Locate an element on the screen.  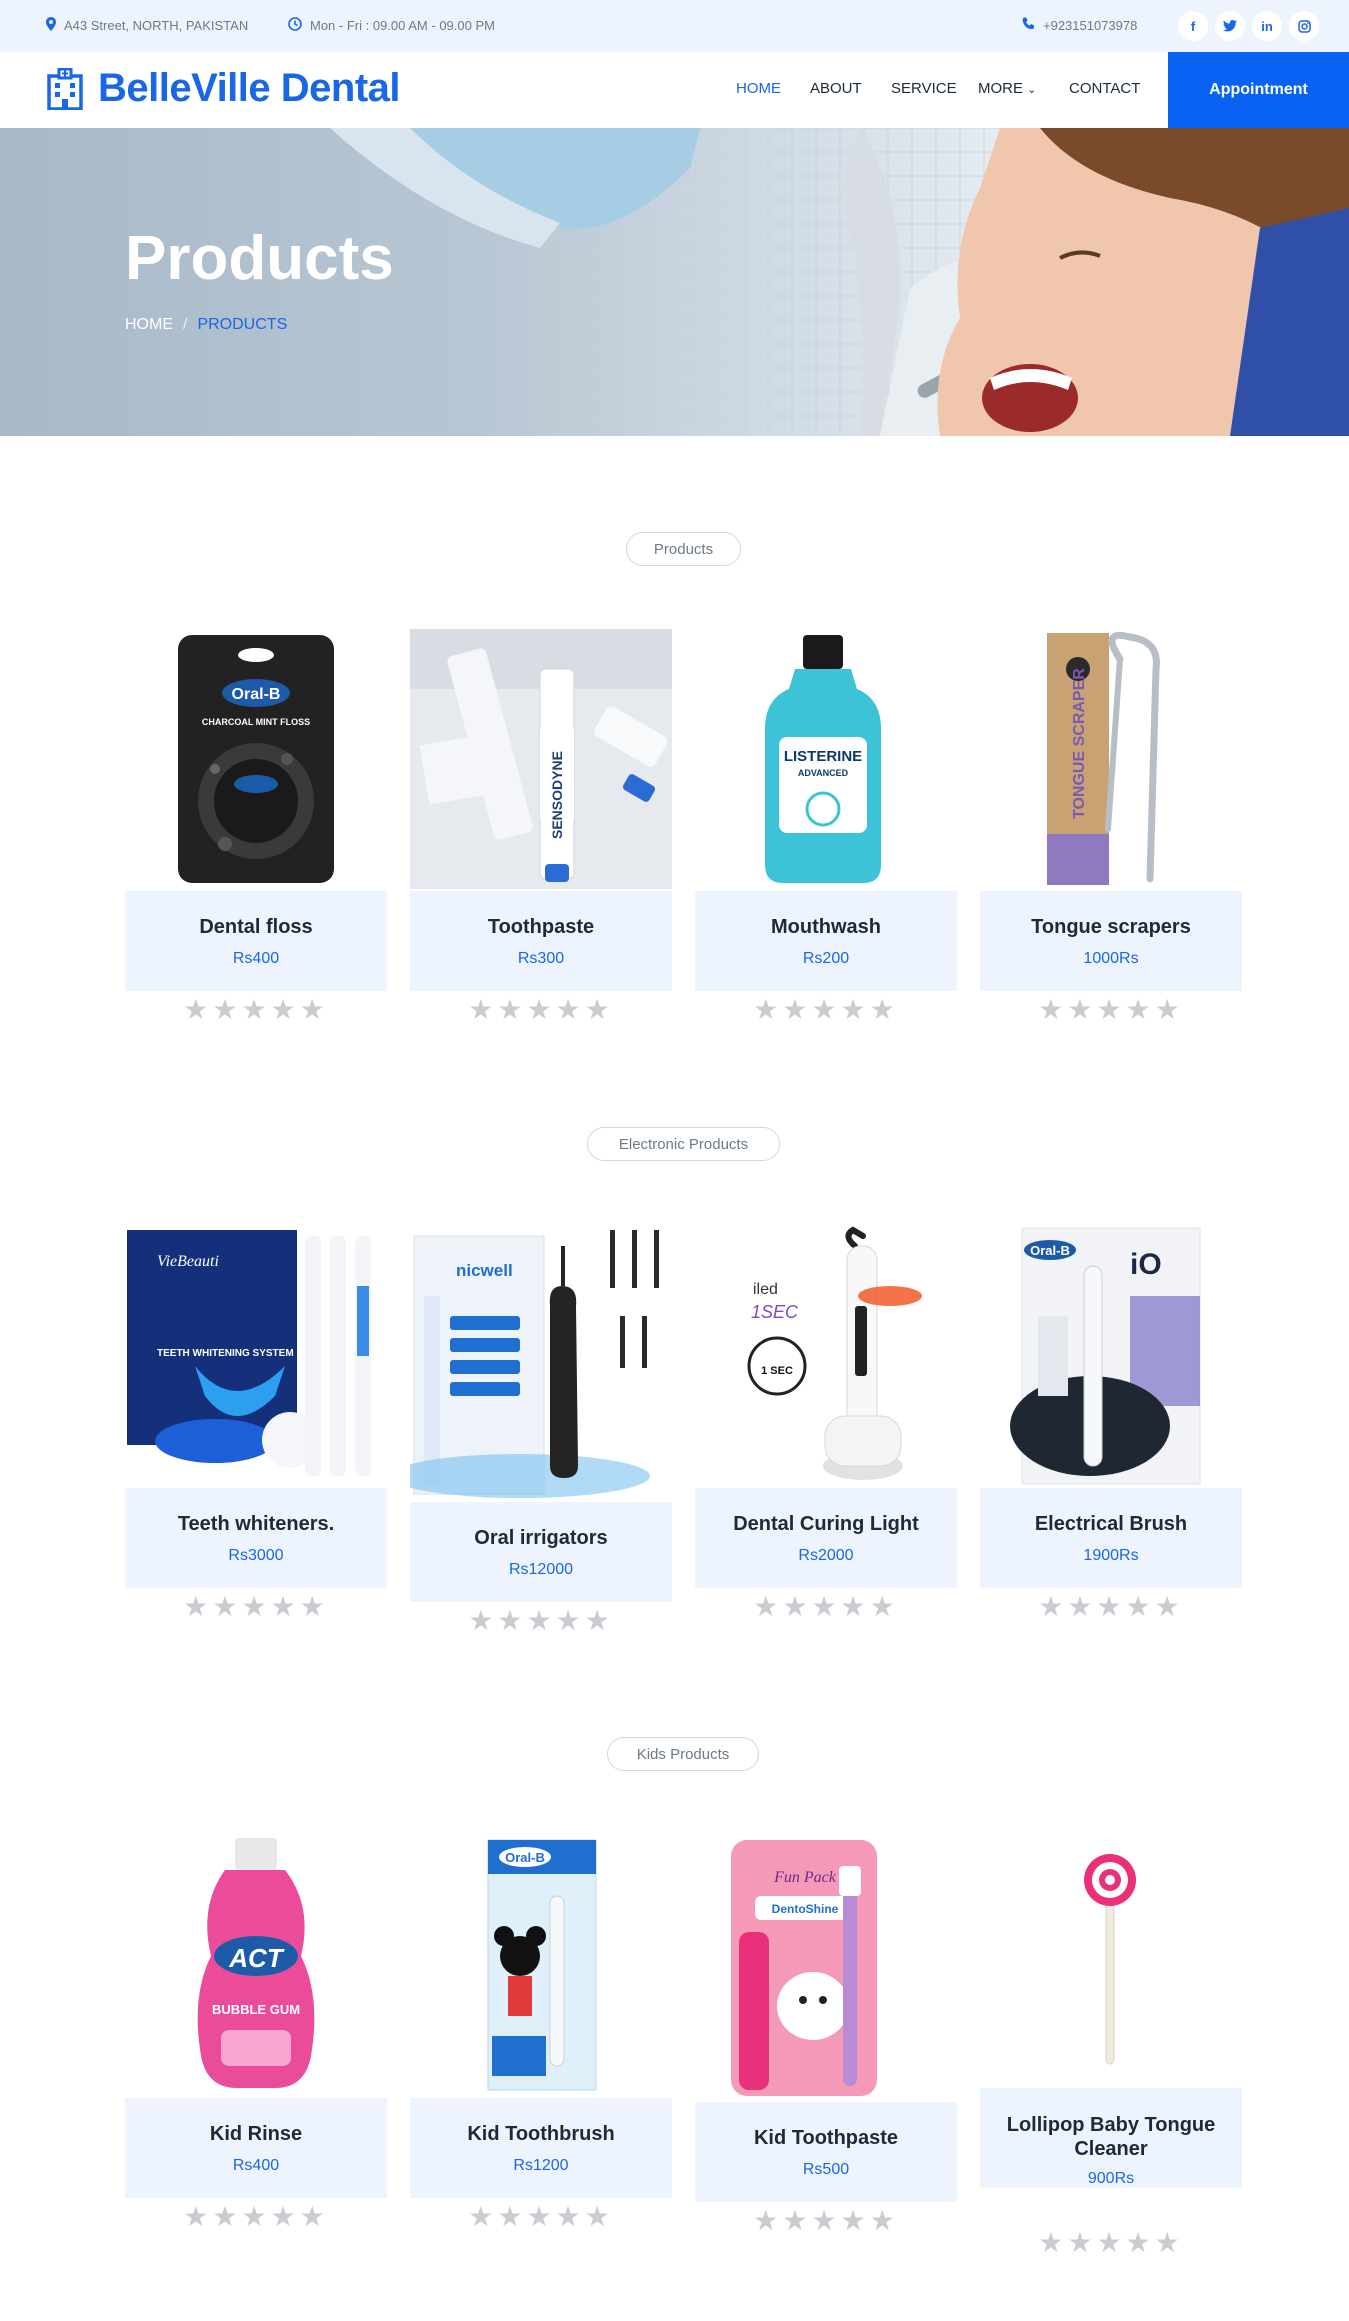
breadcrumb-current: PRODUCTS is located at coordinates (242, 324).